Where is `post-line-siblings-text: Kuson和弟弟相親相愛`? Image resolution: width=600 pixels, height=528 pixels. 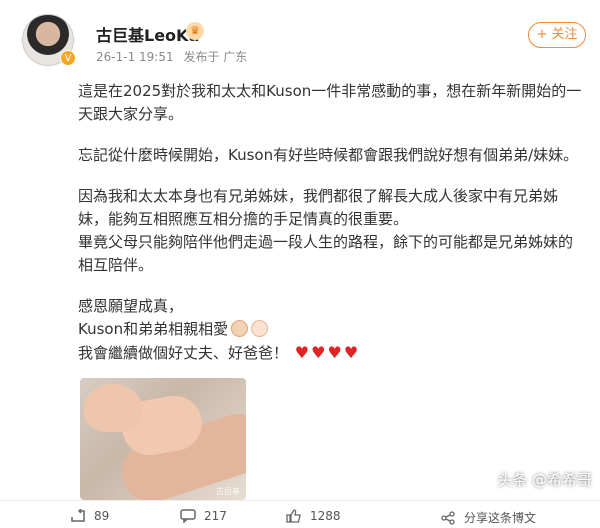
post-line-siblings-text: Kuson和弟弟相親相愛 is located at coordinates (153, 329).